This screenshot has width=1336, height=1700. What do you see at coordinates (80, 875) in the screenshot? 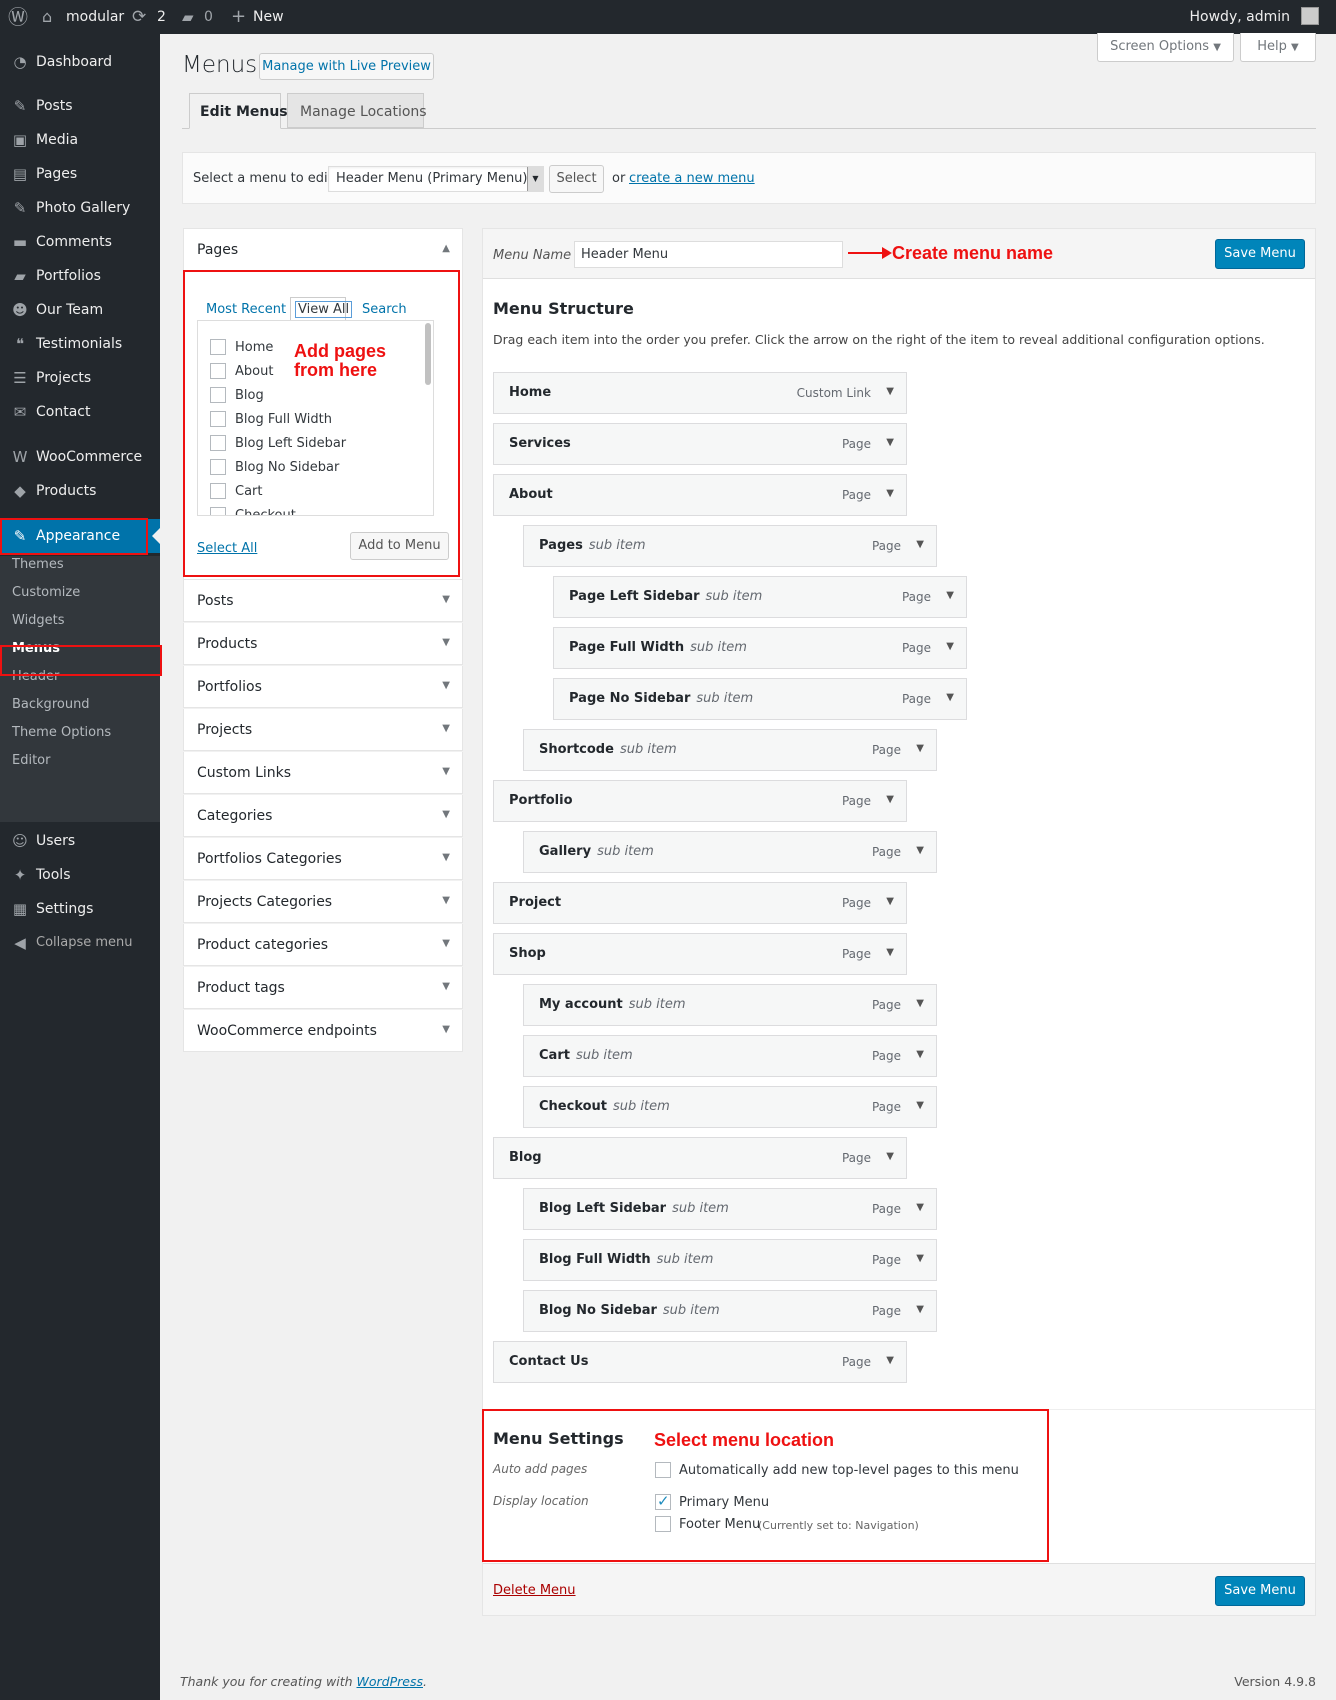
I see `sidebar-item-tools: ✦ Tools` at bounding box center [80, 875].